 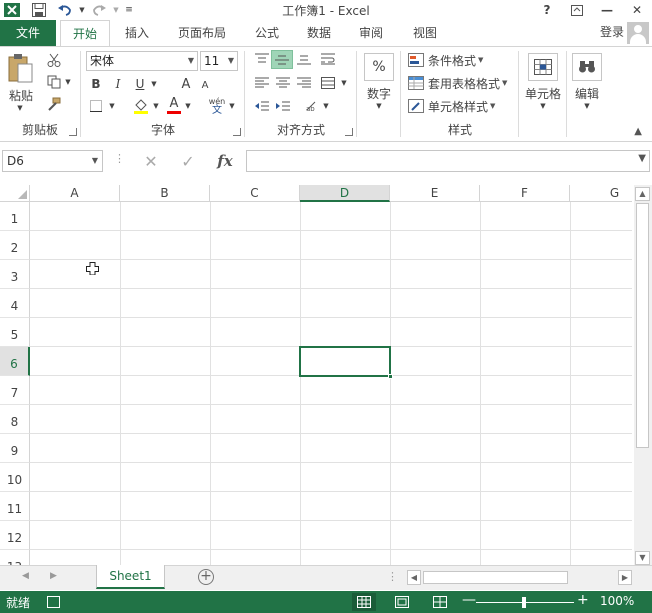 What do you see at coordinates (601, 193) in the screenshot?
I see `column-header-g: G` at bounding box center [601, 193].